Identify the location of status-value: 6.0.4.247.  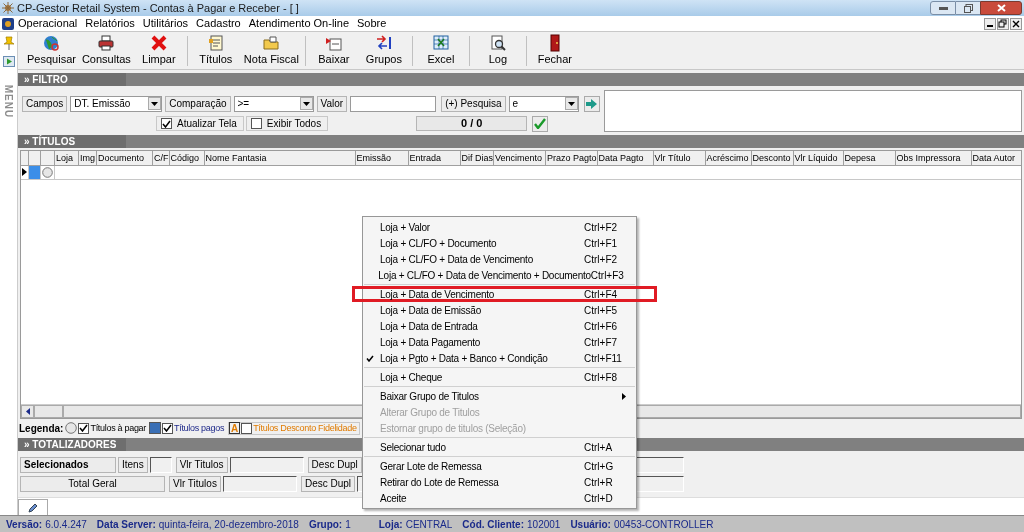
(66, 524).